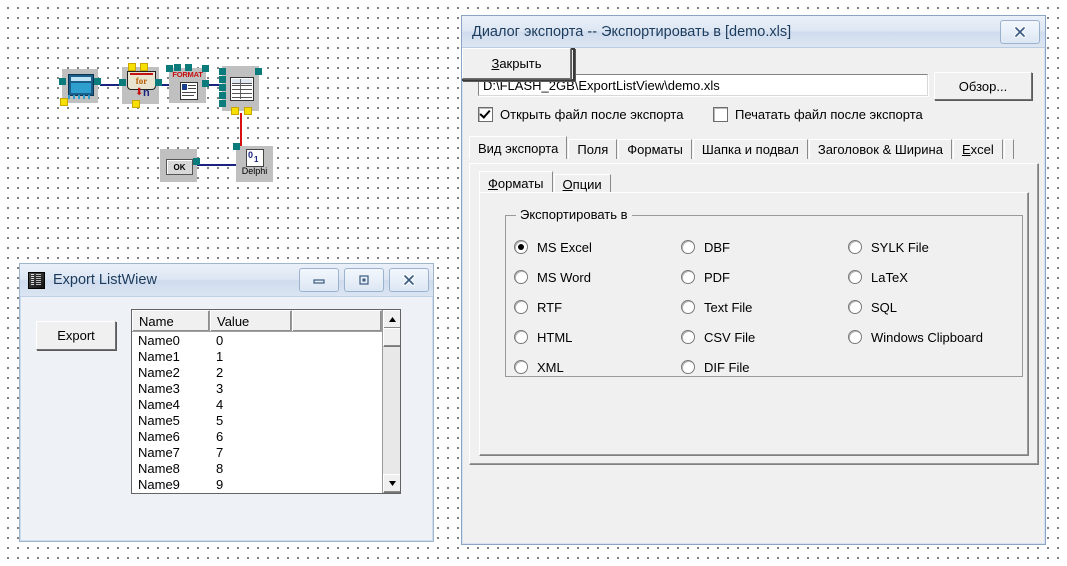 The height and width of the screenshot is (566, 1067). What do you see at coordinates (105, 280) in the screenshot?
I see `listview-window-title: Export ListWiew` at bounding box center [105, 280].